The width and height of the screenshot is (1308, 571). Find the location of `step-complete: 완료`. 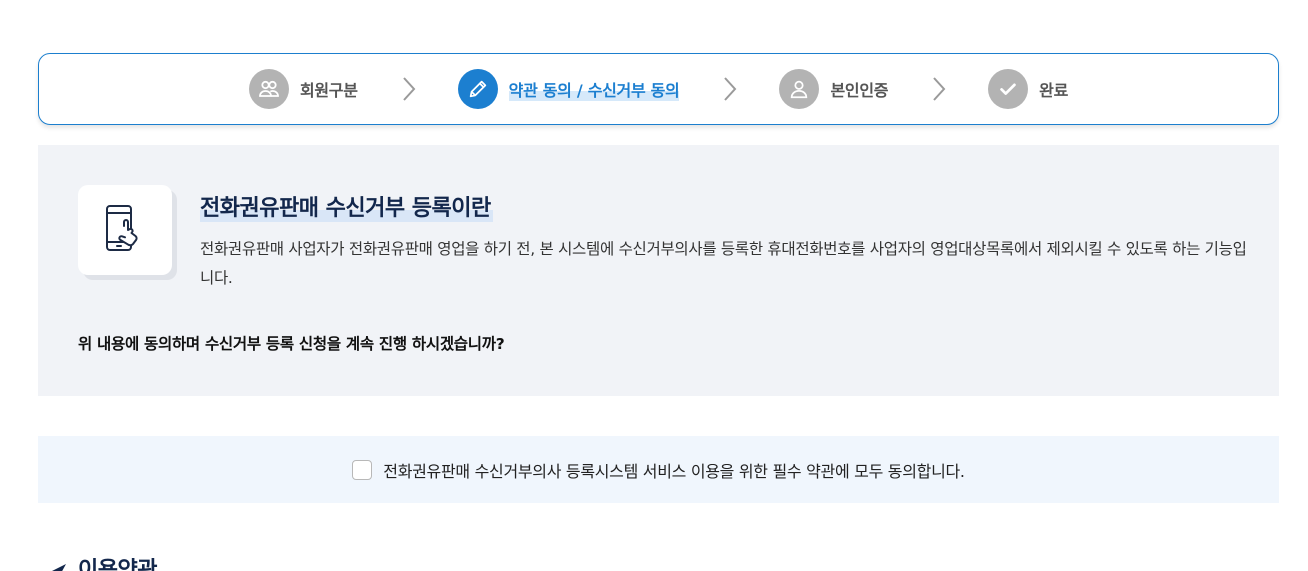

step-complete: 완료 is located at coordinates (1028, 89).